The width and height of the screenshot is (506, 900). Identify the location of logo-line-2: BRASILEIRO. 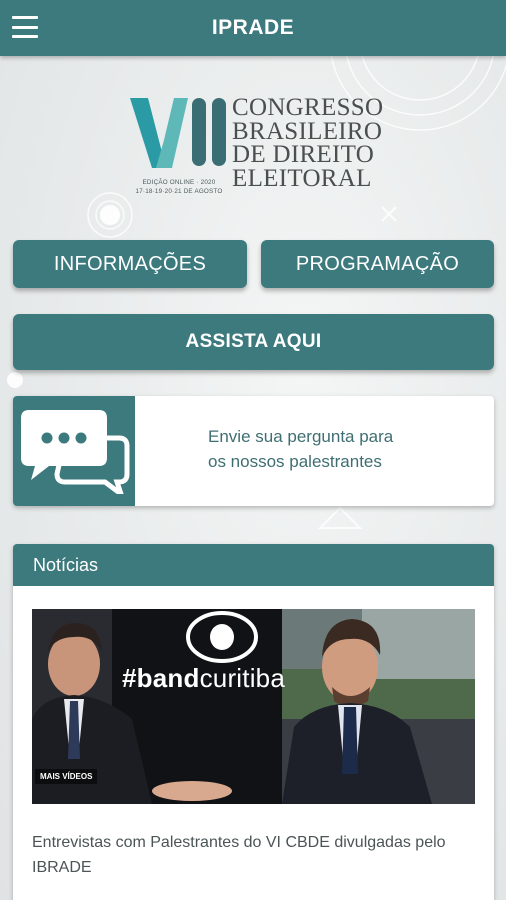
(307, 131).